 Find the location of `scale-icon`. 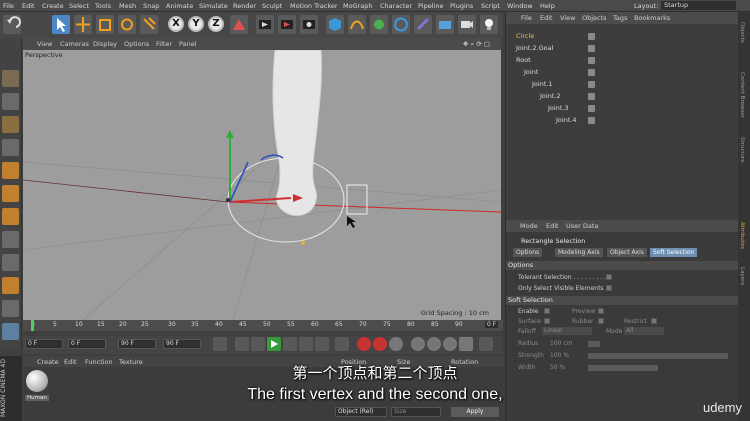

scale-icon is located at coordinates (105, 24).